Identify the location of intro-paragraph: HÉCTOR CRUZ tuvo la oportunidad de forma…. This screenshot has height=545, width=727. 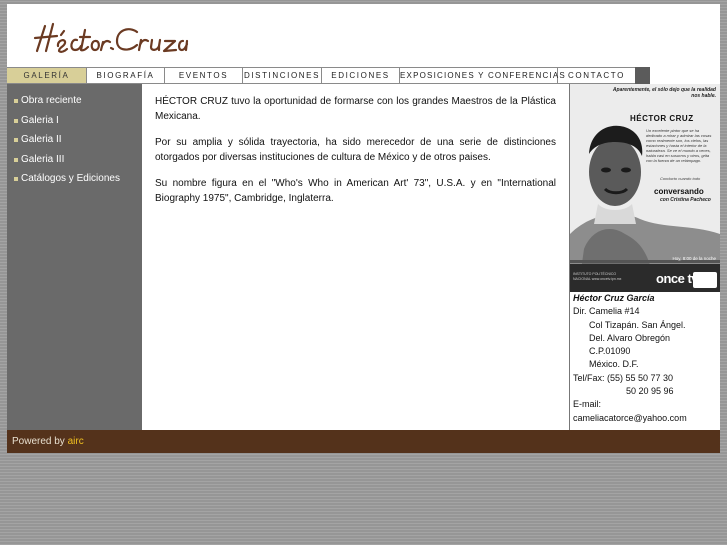
(355, 109).